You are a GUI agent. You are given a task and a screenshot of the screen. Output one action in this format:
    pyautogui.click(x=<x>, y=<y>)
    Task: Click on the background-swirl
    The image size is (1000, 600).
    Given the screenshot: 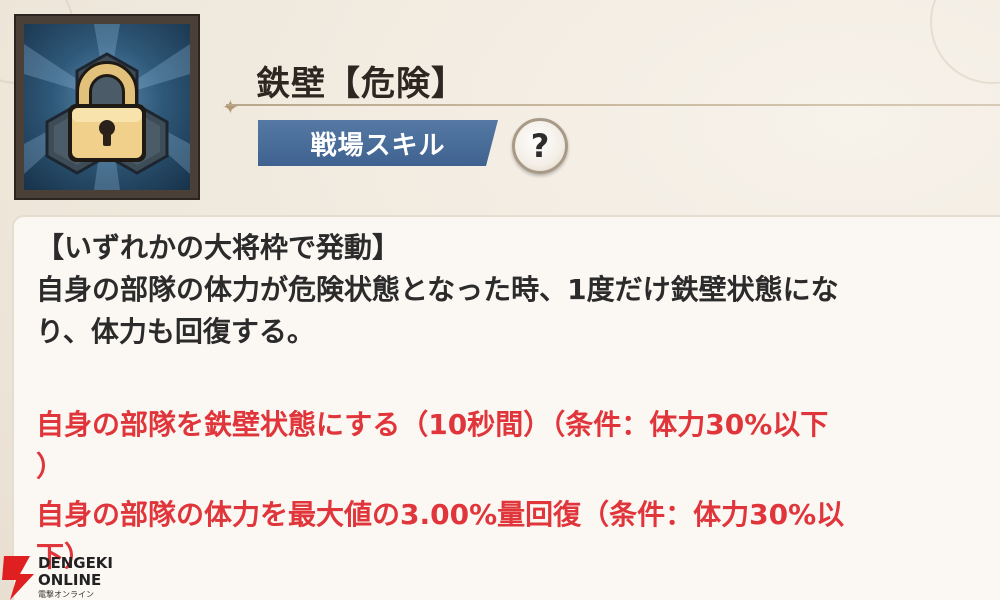 What is the action you would take?
    pyautogui.click(x=965, y=42)
    